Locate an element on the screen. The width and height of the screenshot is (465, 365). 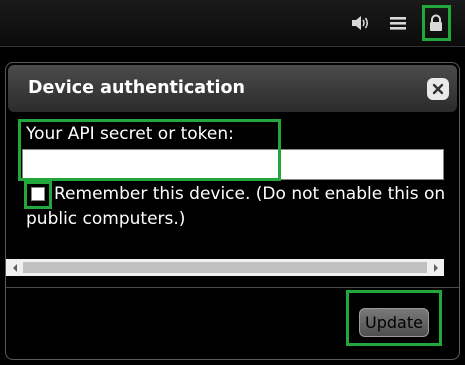
speaker-icon is located at coordinates (360, 23).